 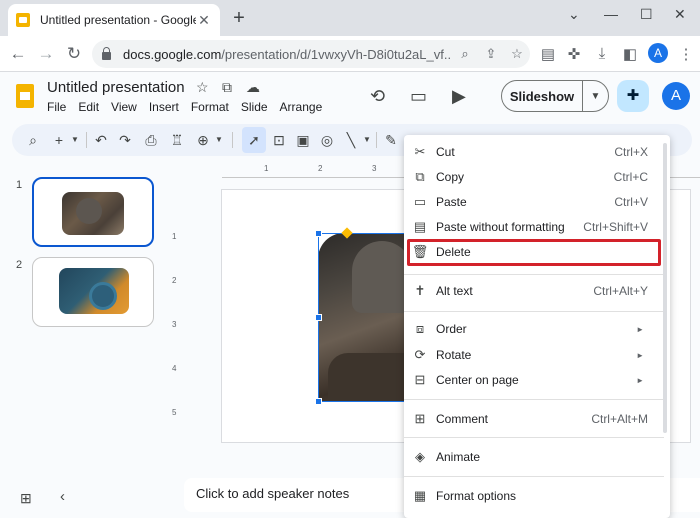 What do you see at coordinates (534, 329) in the screenshot?
I see `menu-item-order: ⧈ Order ►` at bounding box center [534, 329].